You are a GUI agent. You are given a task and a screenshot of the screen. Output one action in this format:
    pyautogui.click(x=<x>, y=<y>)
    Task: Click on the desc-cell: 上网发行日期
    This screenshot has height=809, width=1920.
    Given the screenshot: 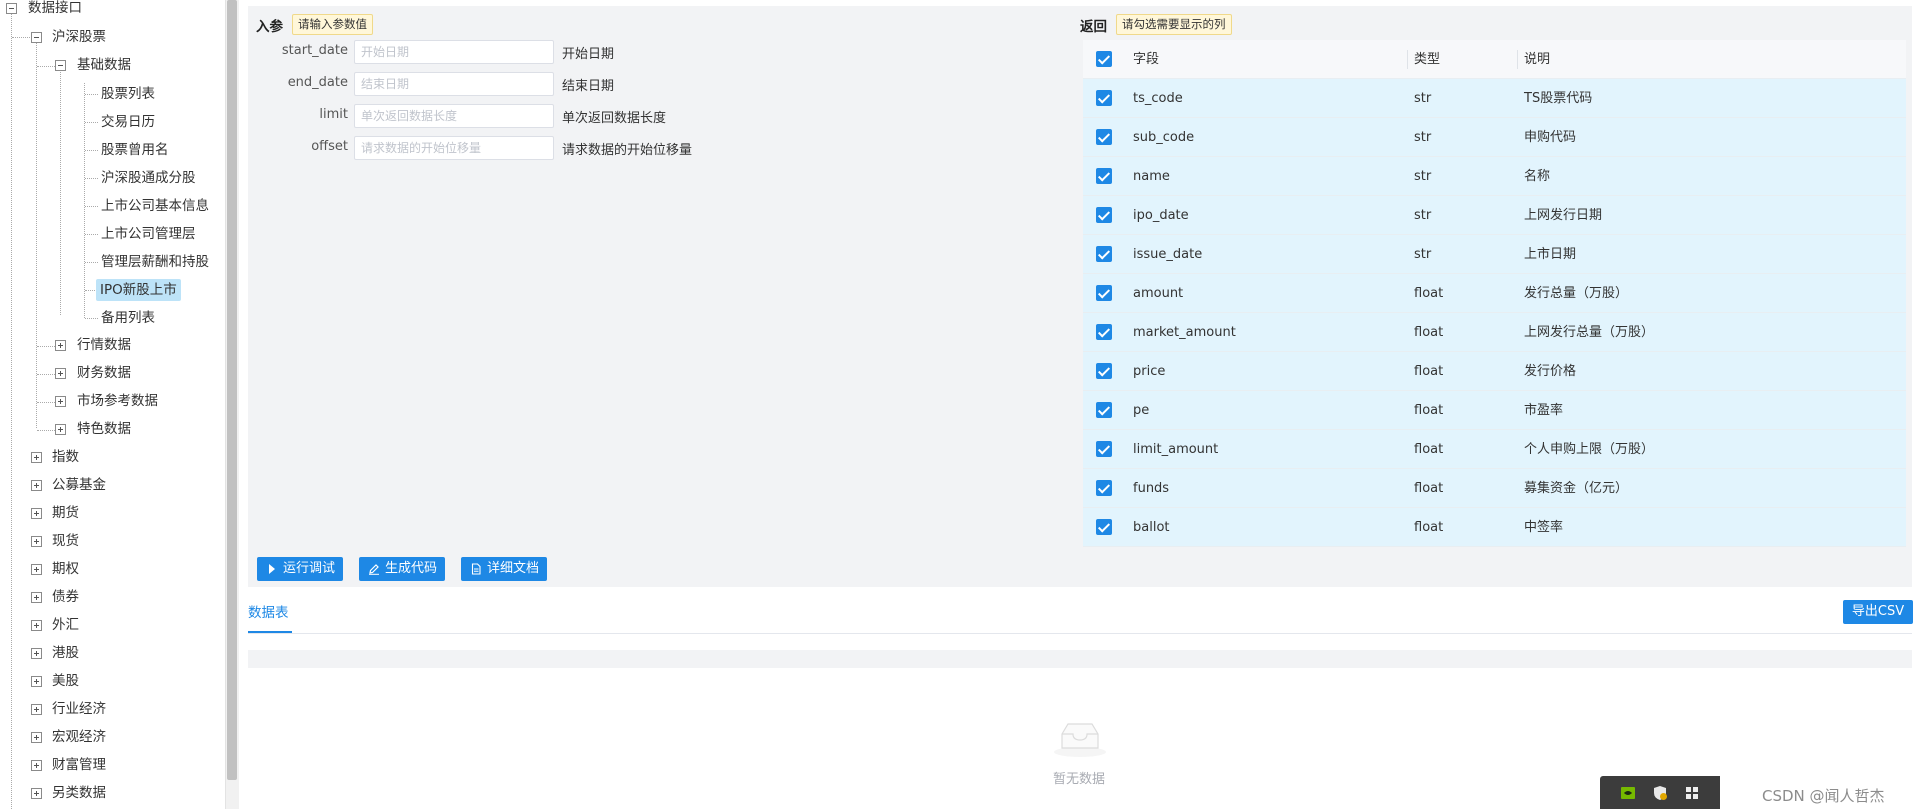 What is the action you would take?
    pyautogui.click(x=1563, y=215)
    